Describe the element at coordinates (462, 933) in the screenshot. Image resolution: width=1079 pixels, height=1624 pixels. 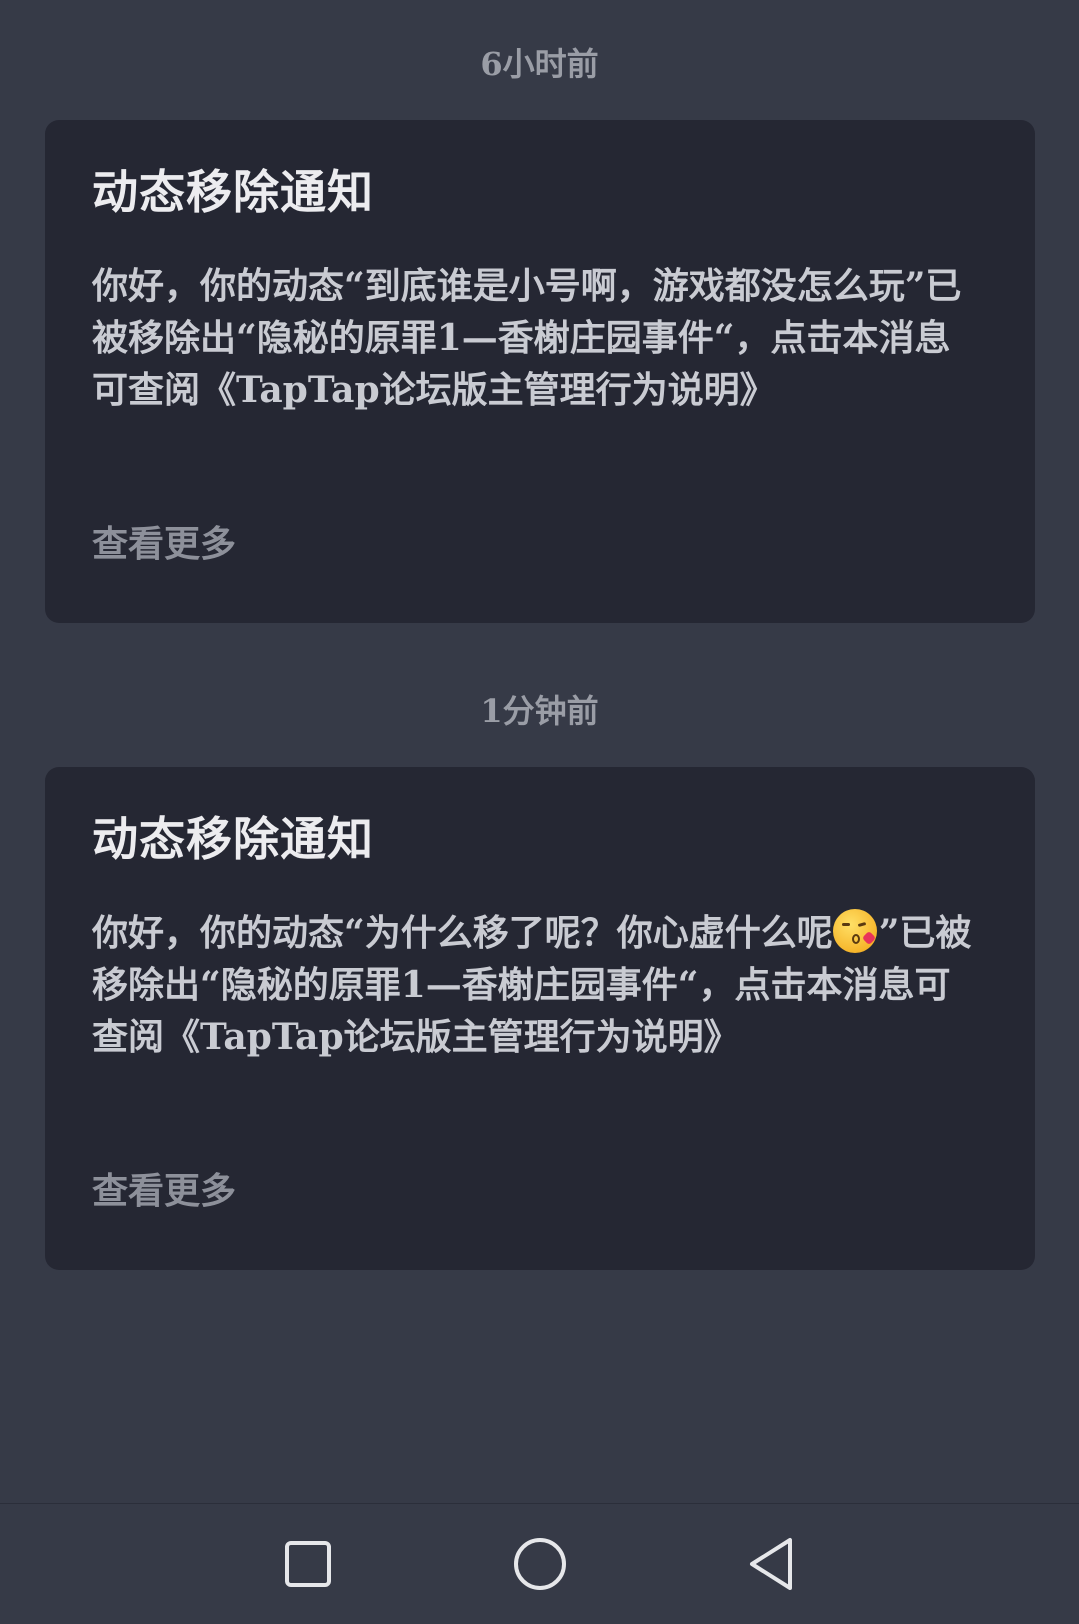
I see `notification-body-text: 你好，你的动态“为什么移了呢？你心虚什么呢` at that location.